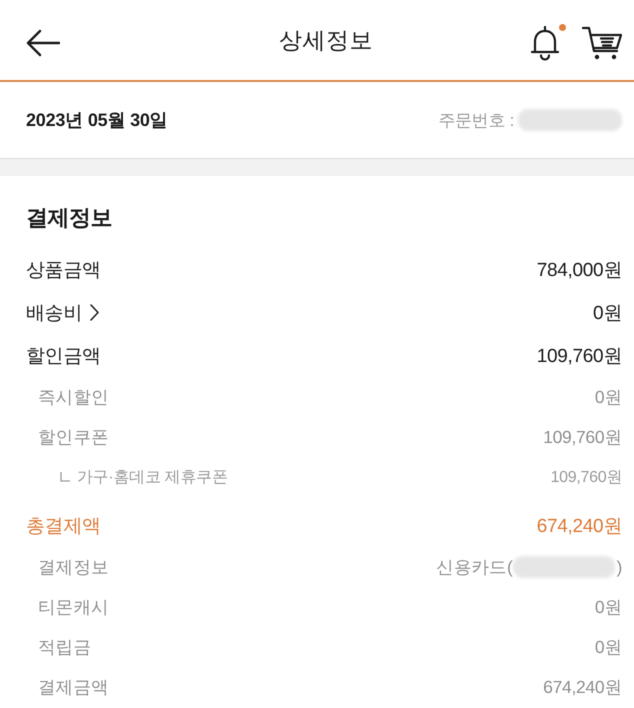 This screenshot has width=634, height=708. I want to click on section-title: 결제정보, so click(69, 218).